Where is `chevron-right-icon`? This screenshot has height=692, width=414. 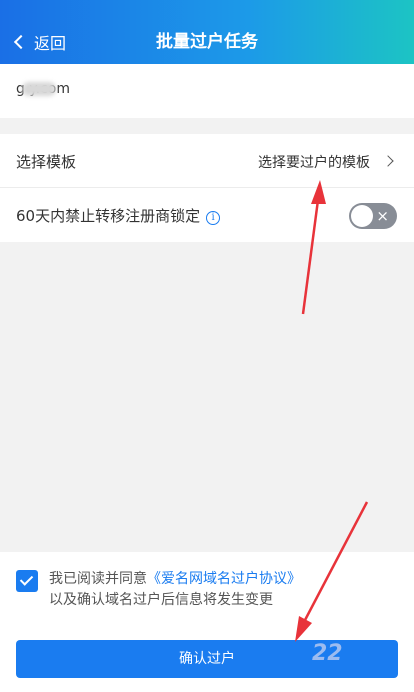 chevron-right-icon is located at coordinates (388, 161).